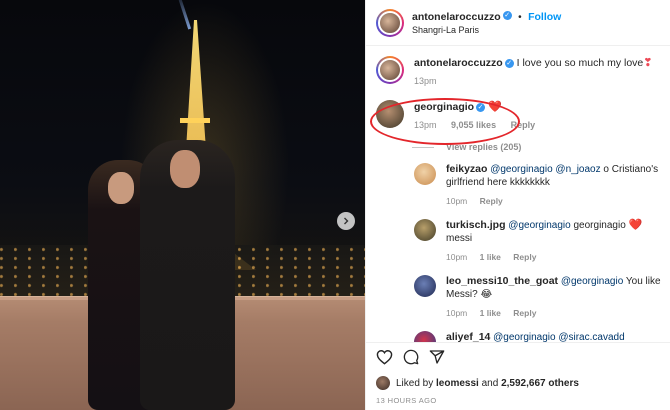 The width and height of the screenshot is (670, 410). I want to click on author-avatar, so click(390, 22).